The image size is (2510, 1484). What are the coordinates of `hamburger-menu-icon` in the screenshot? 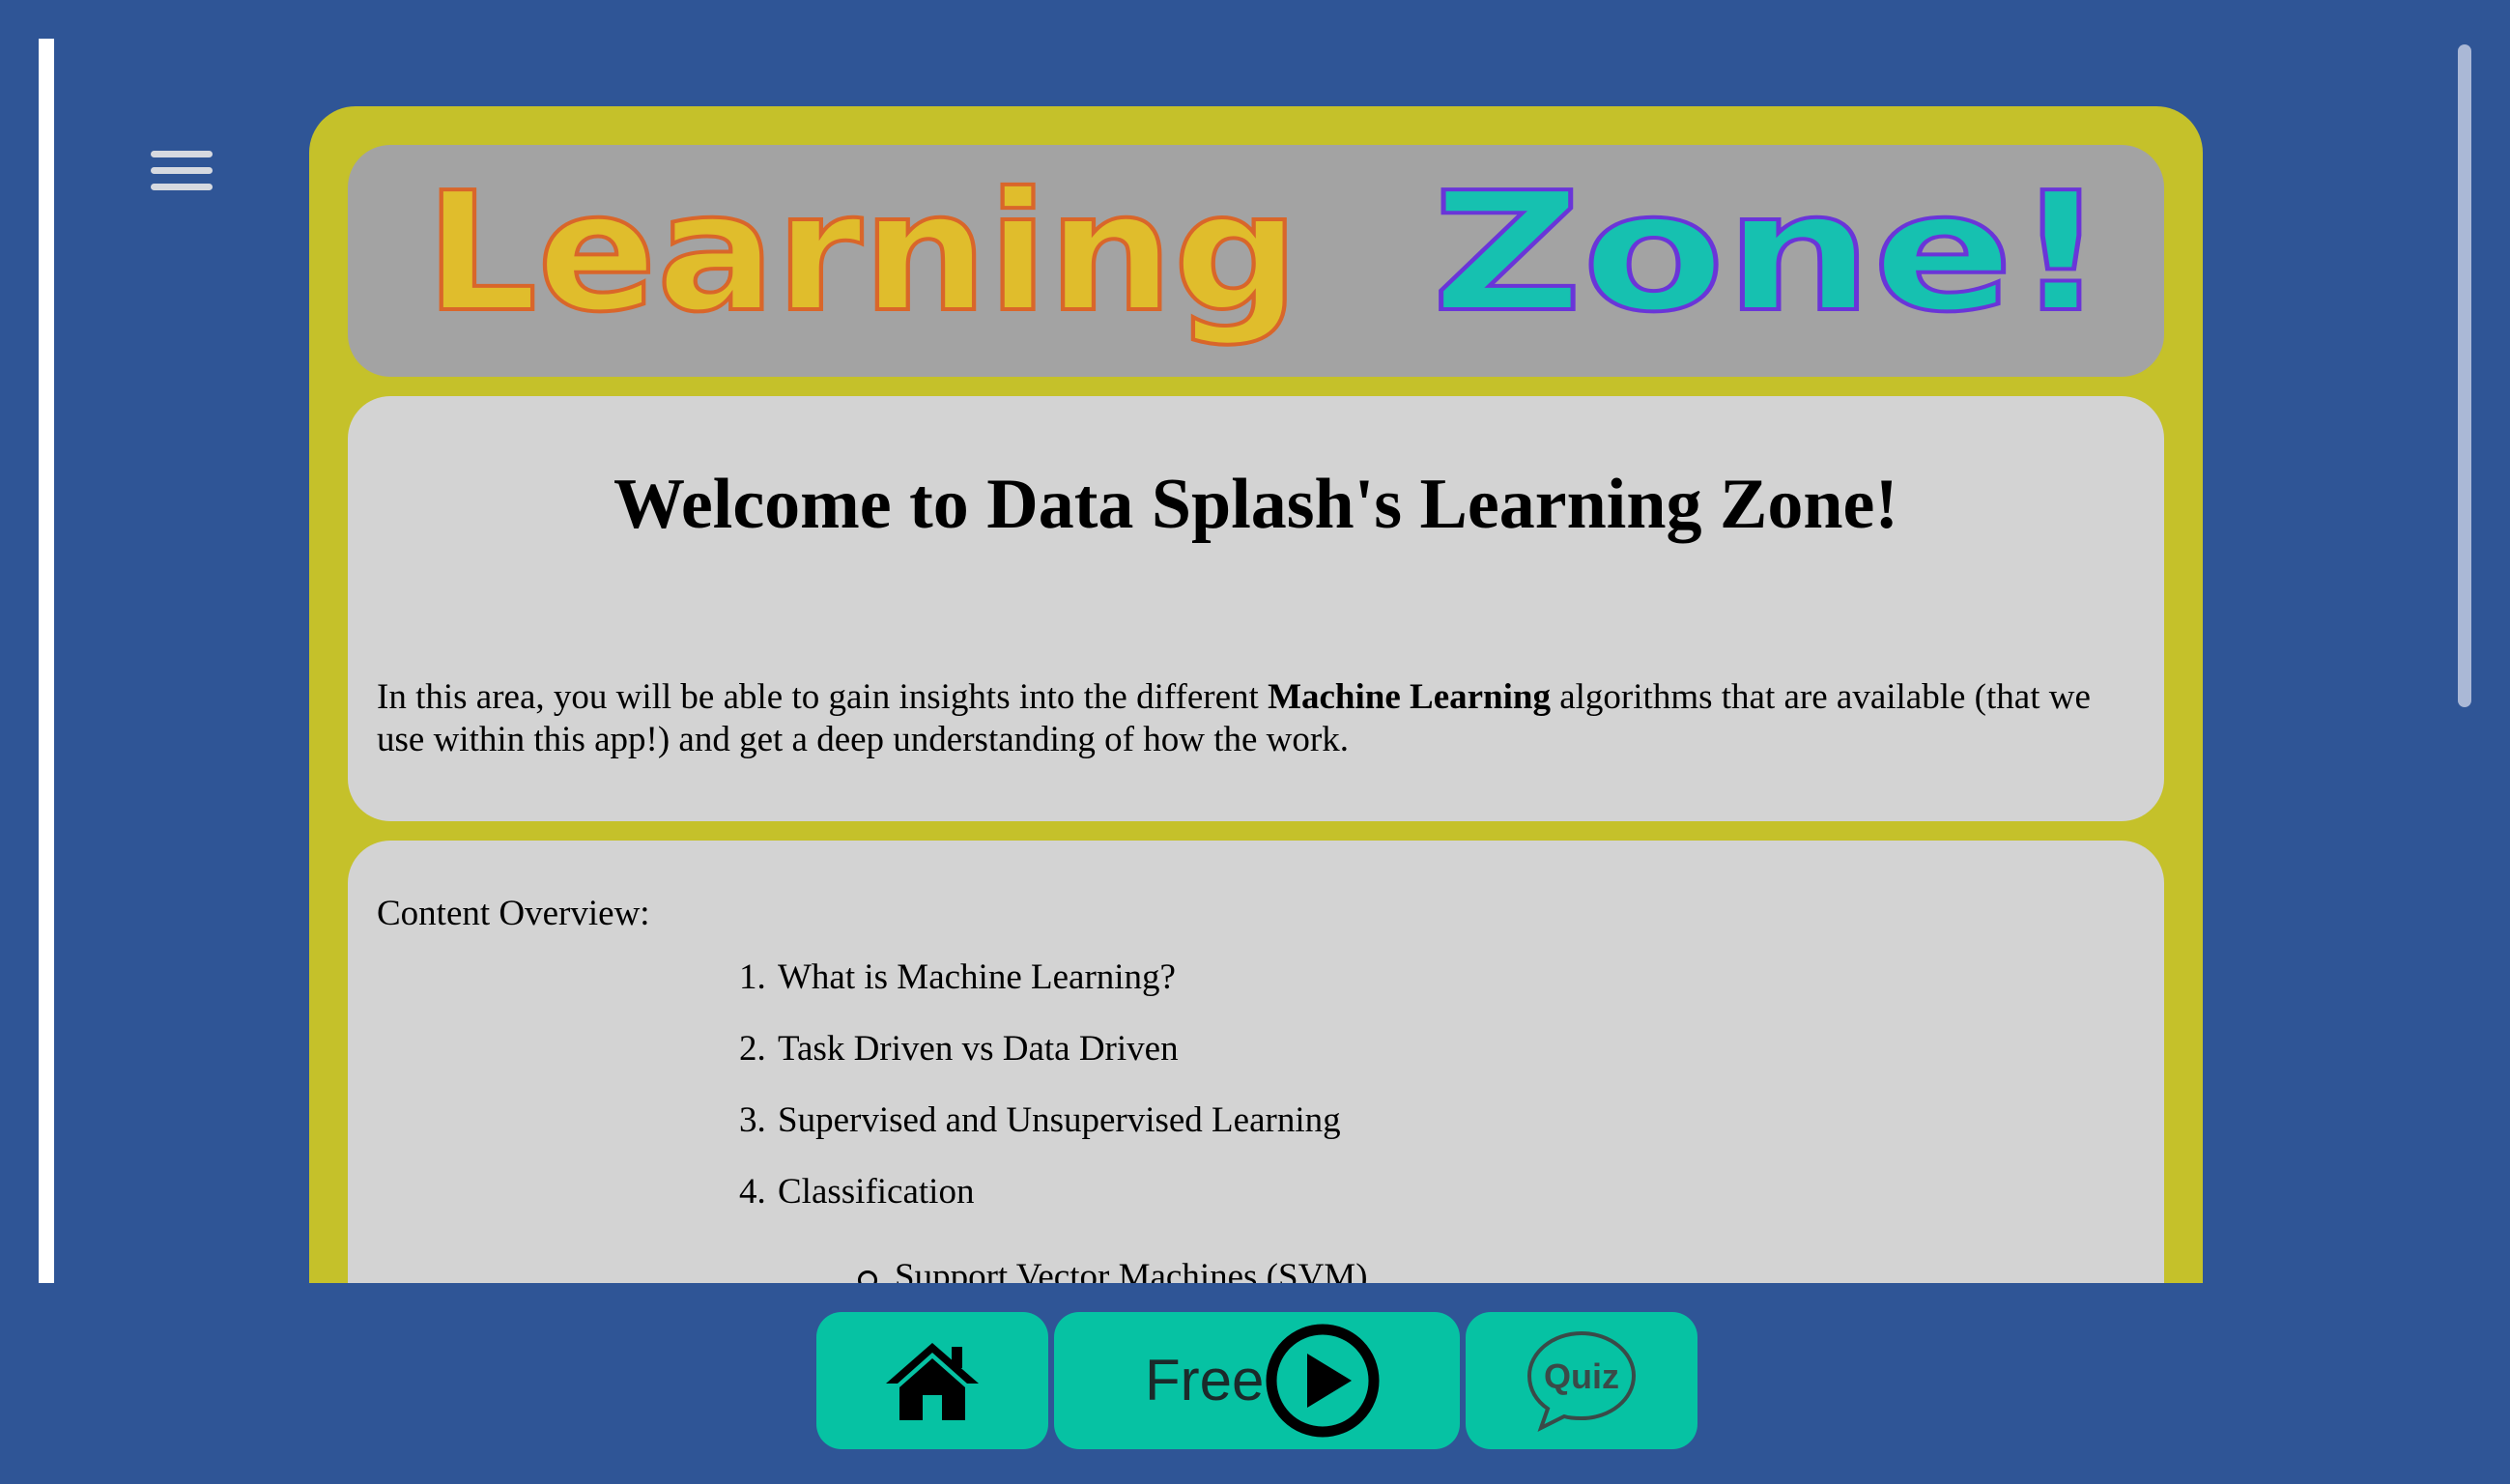 It's located at (184, 174).